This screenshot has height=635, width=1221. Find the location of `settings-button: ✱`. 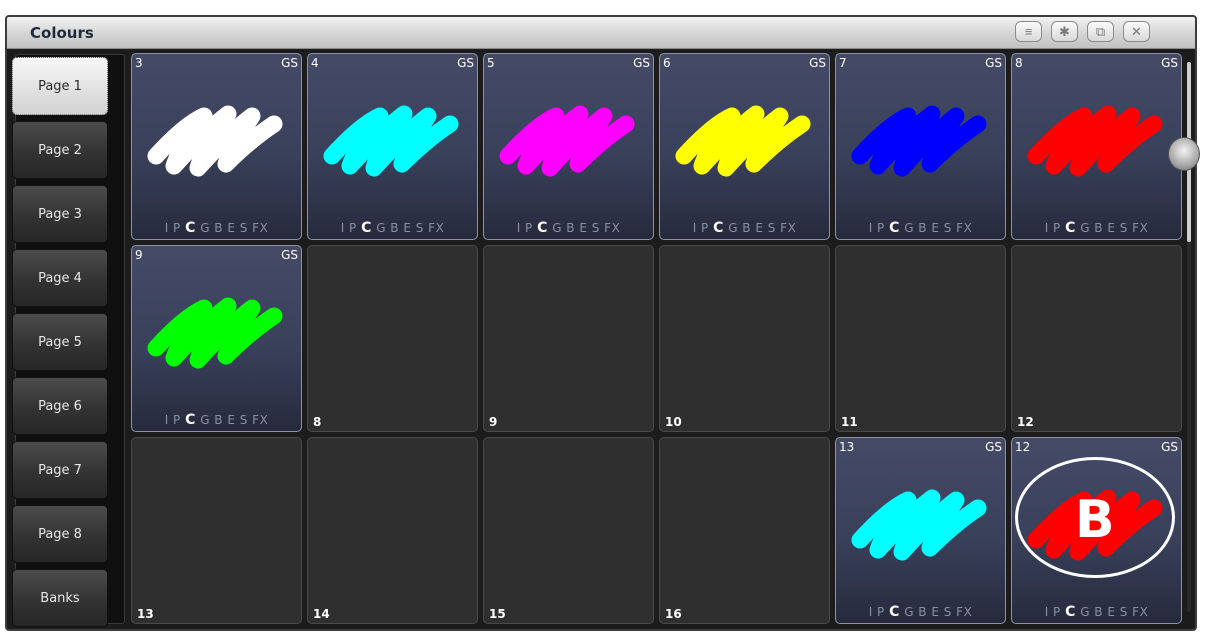

settings-button: ✱ is located at coordinates (1064, 31).